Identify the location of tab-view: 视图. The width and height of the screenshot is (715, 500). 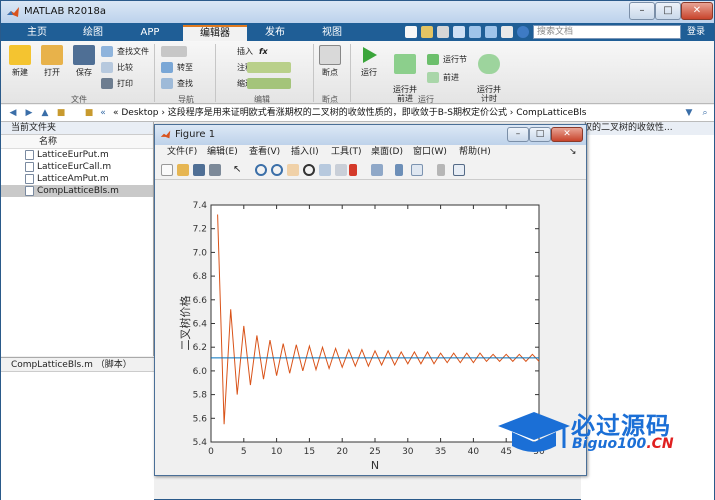
(332, 33).